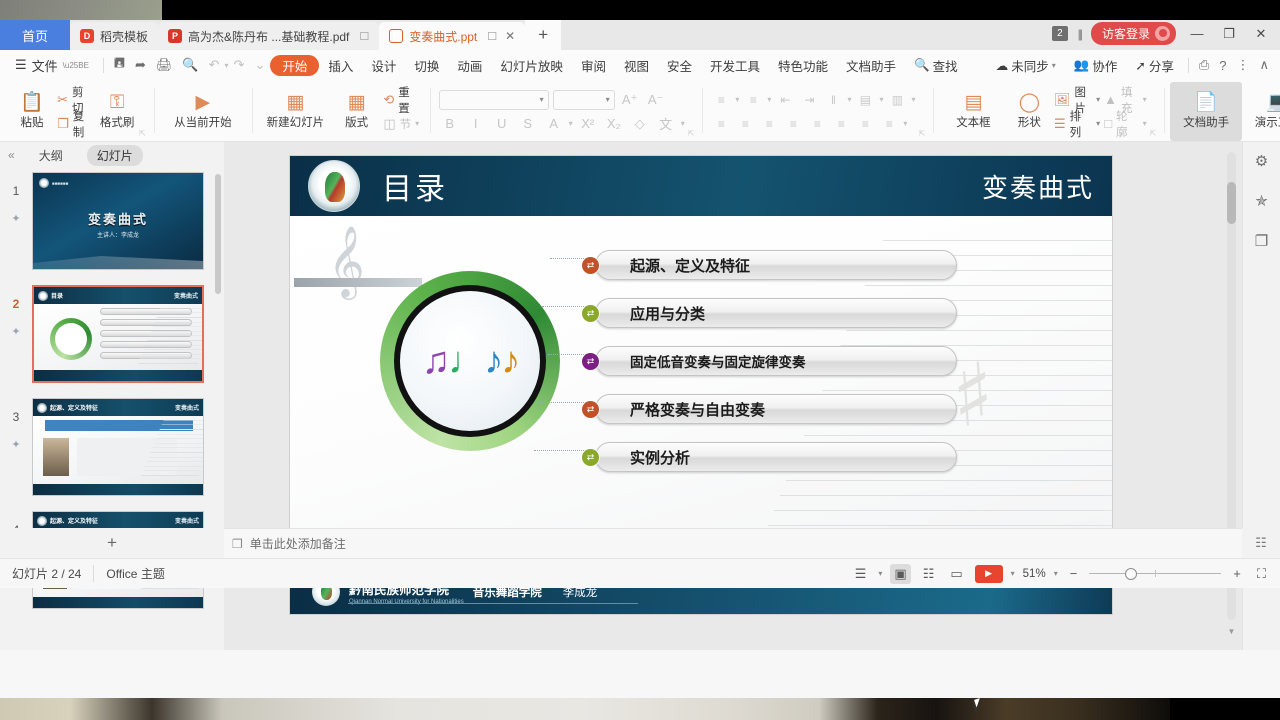  Describe the element at coordinates (769, 409) in the screenshot. I see `toc-item-4: ⇄ 严格变奏与自由变奏` at that location.